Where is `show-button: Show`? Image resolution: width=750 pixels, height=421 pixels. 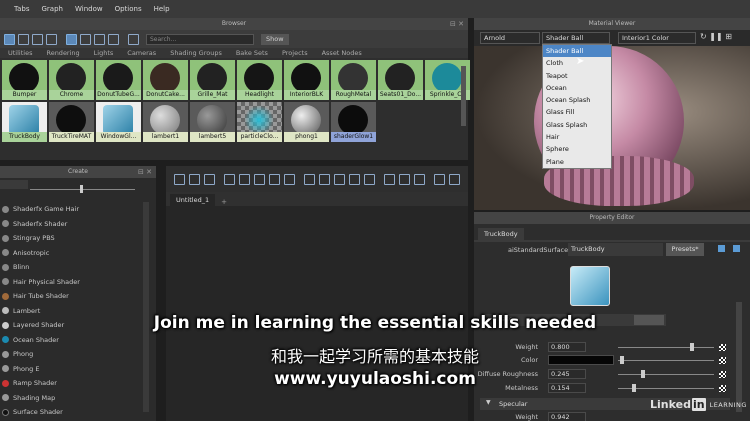
show-button: Show is located at coordinates (275, 39).